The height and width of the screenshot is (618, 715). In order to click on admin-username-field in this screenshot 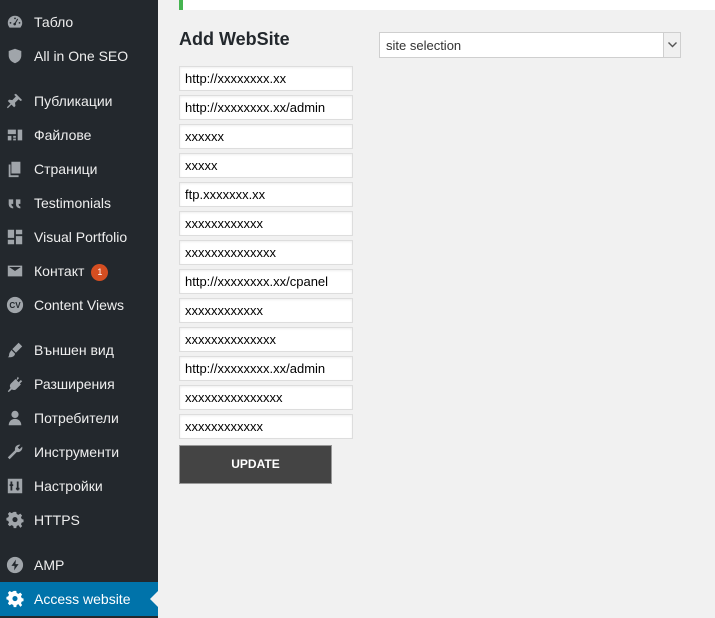, I will do `click(266, 136)`.